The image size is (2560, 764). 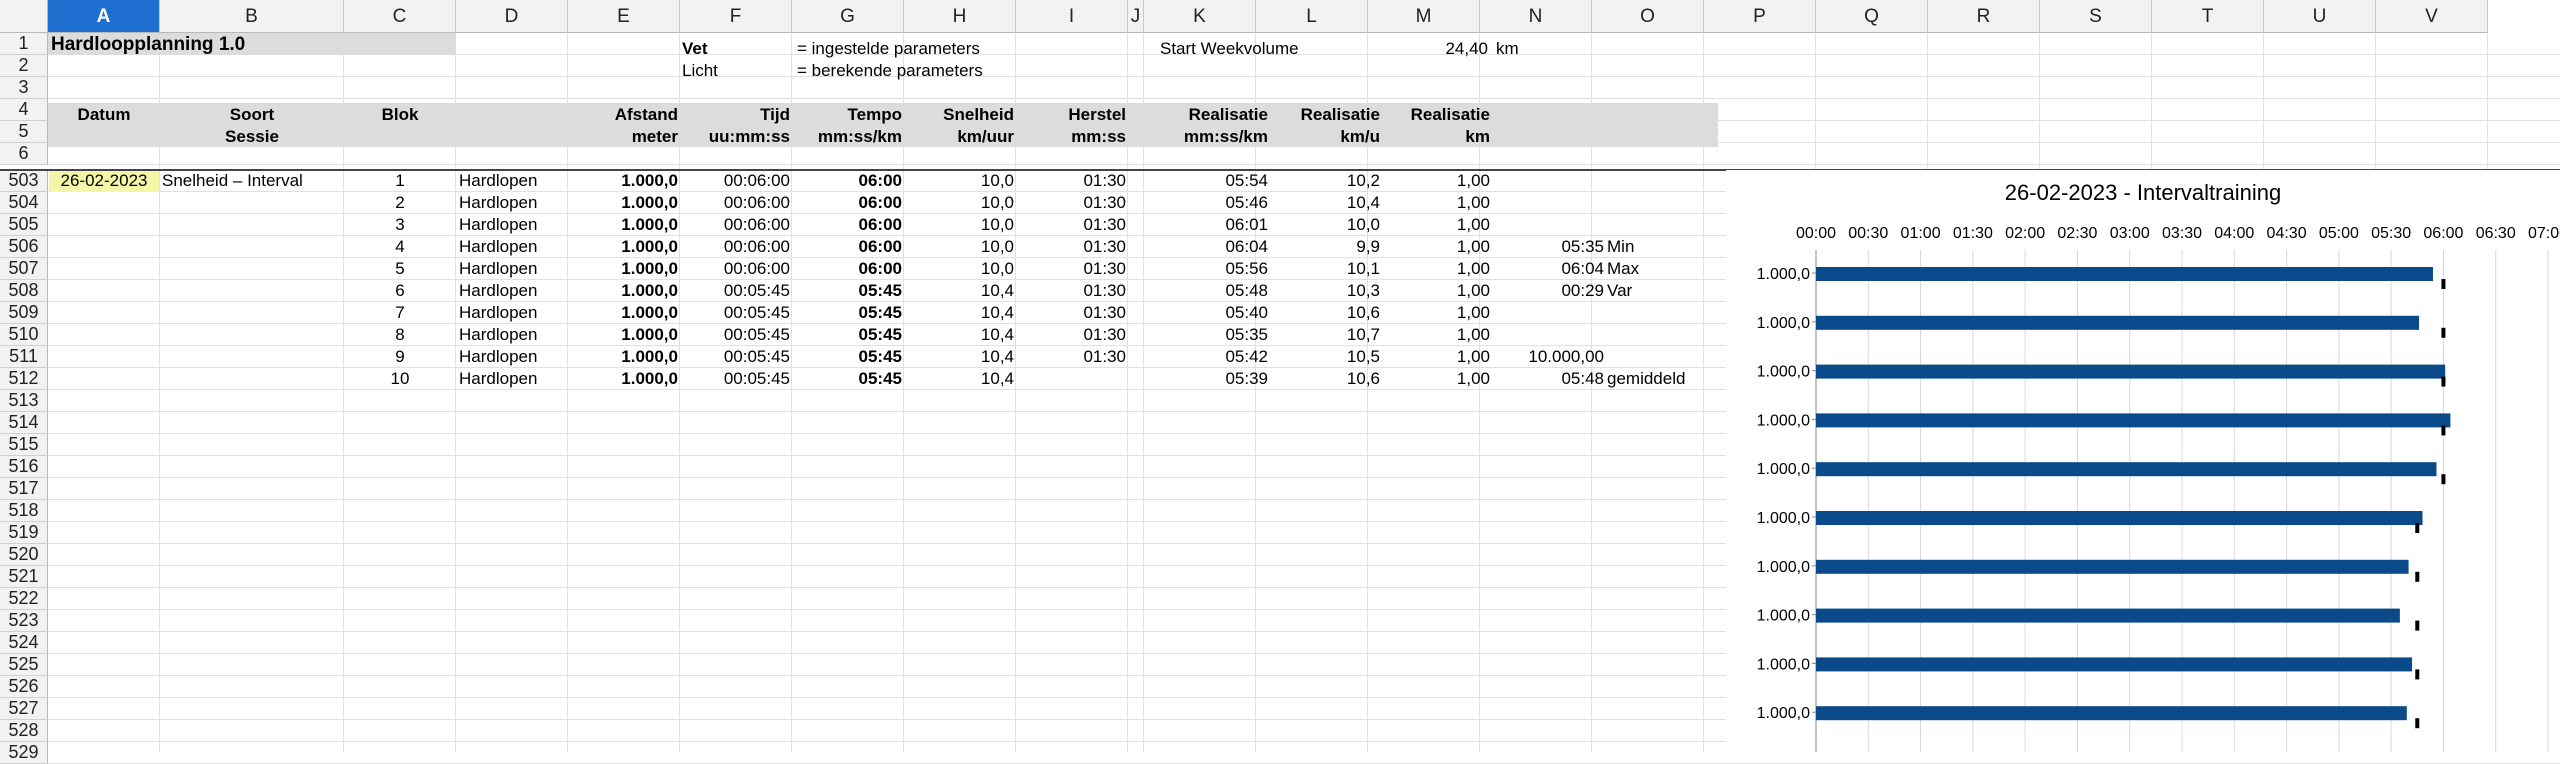 What do you see at coordinates (1136, 16) in the screenshot?
I see `column-header-j: J` at bounding box center [1136, 16].